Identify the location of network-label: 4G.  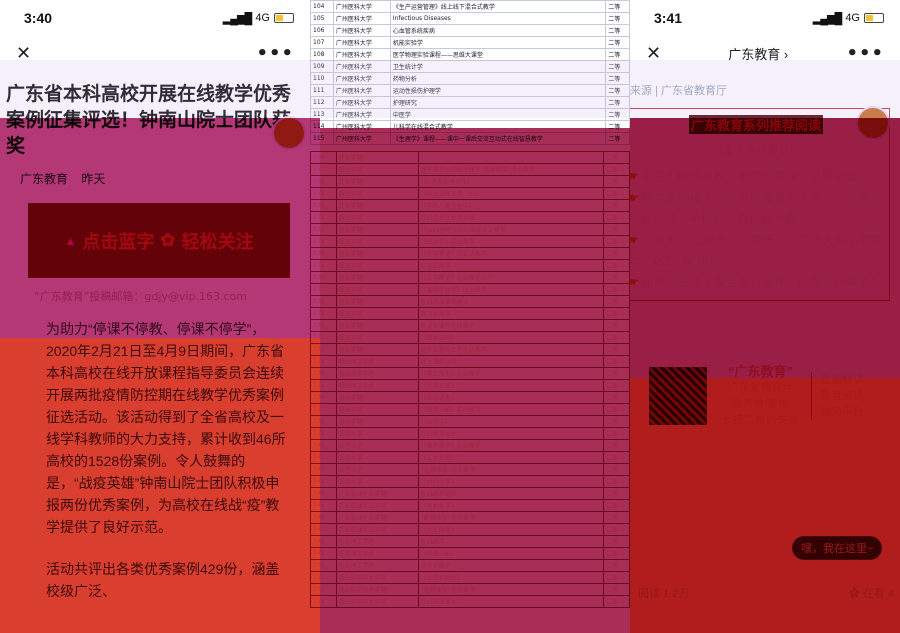
(262, 18).